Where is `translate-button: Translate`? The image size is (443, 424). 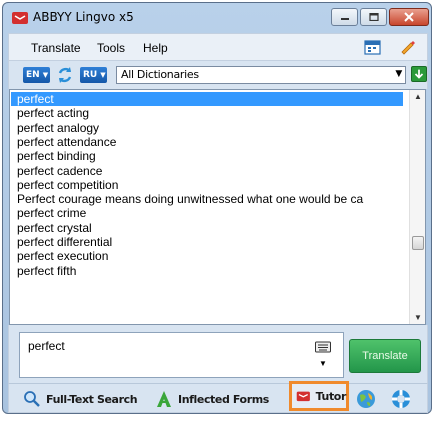 translate-button: Translate is located at coordinates (385, 356).